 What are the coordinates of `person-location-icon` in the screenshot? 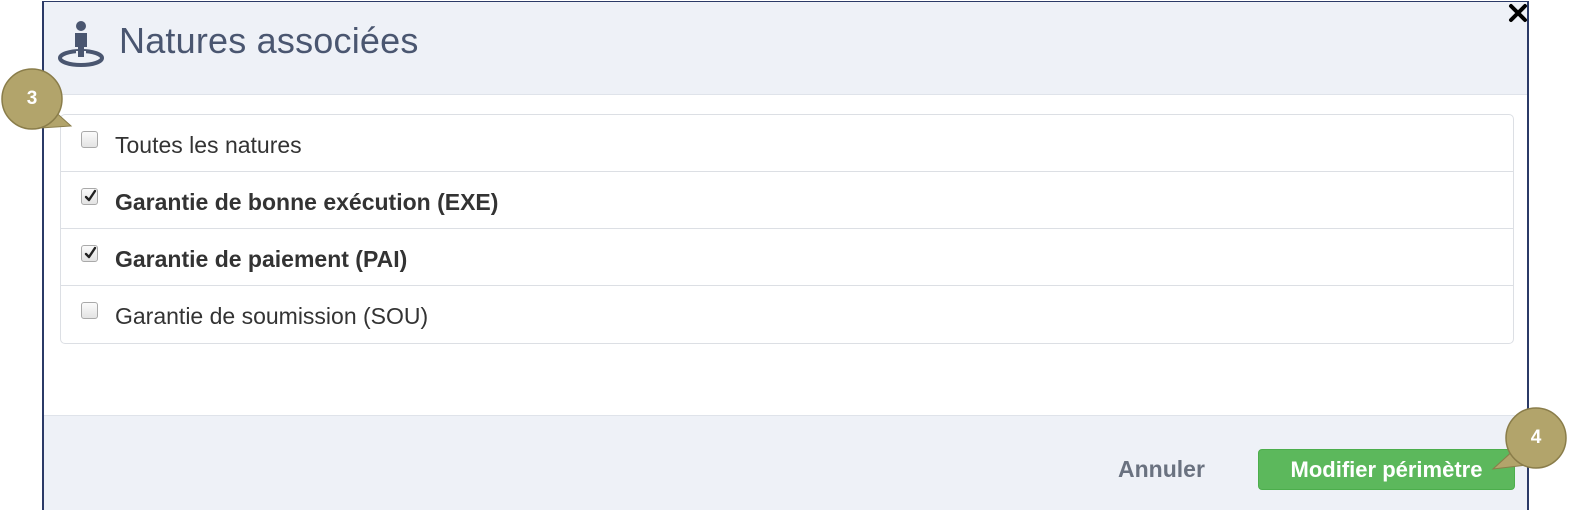 It's located at (81, 44).